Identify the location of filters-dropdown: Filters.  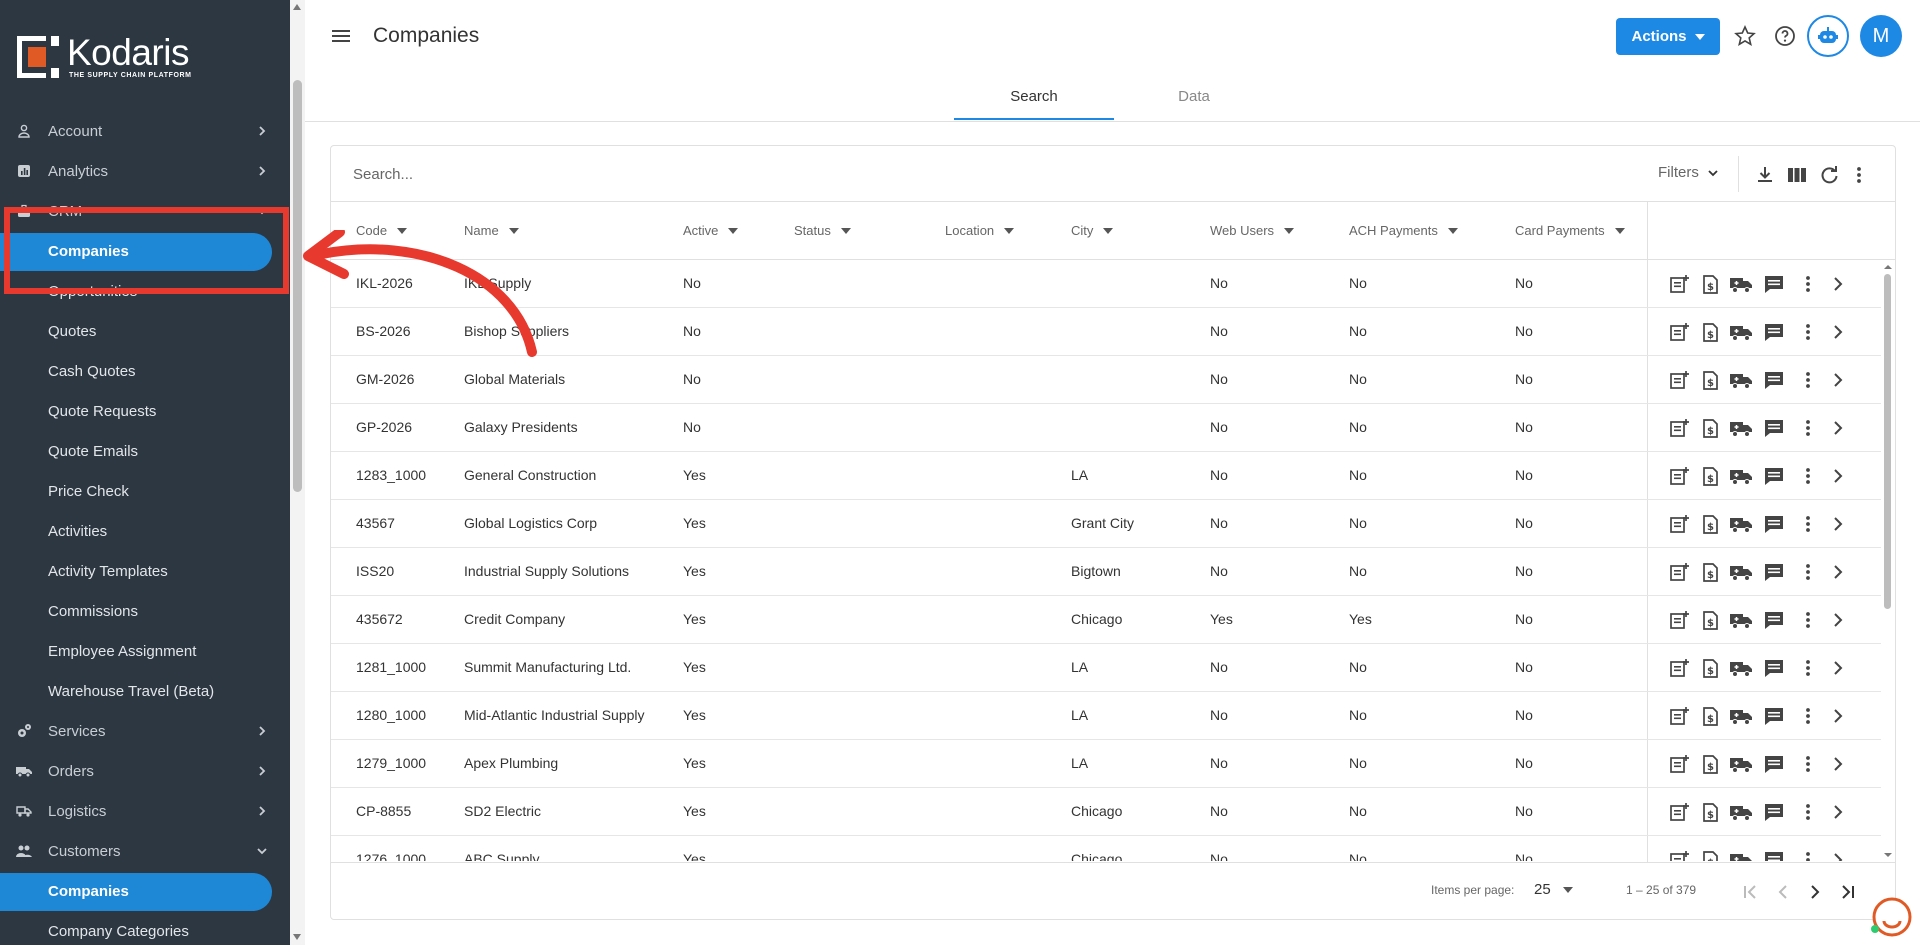
(1688, 172).